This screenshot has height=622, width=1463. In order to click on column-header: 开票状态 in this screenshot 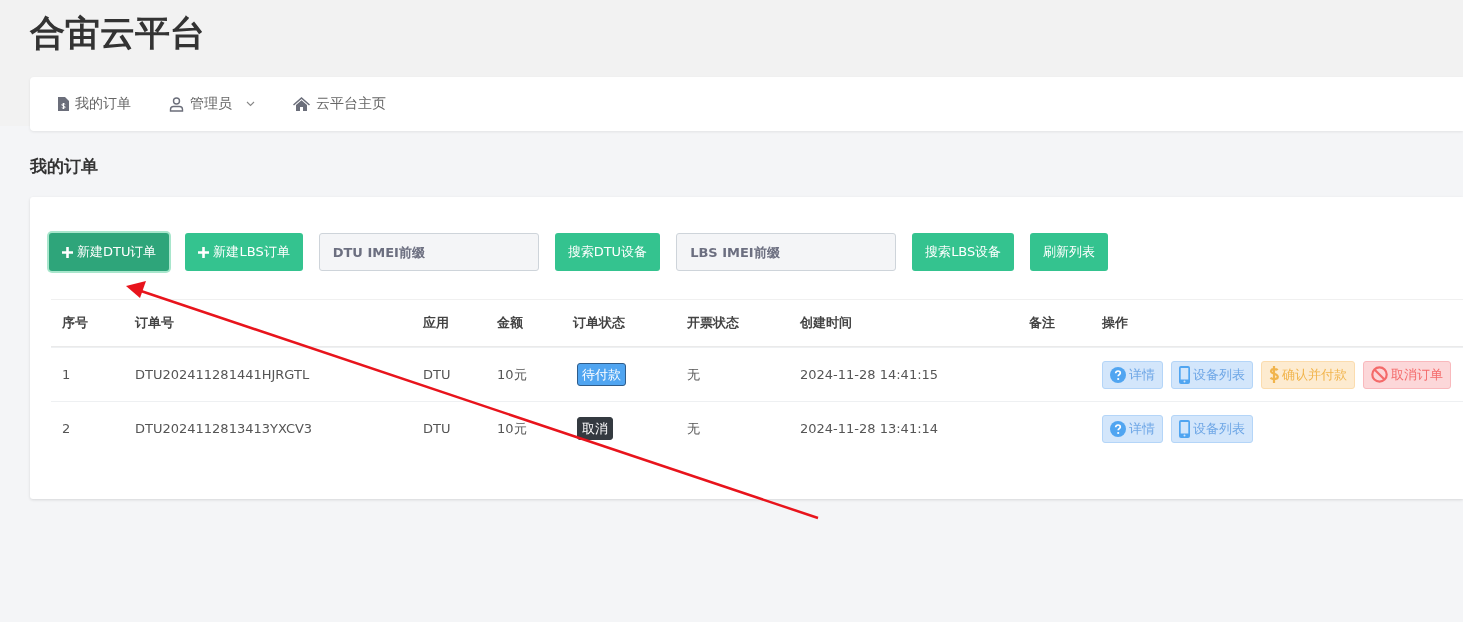, I will do `click(713, 323)`.